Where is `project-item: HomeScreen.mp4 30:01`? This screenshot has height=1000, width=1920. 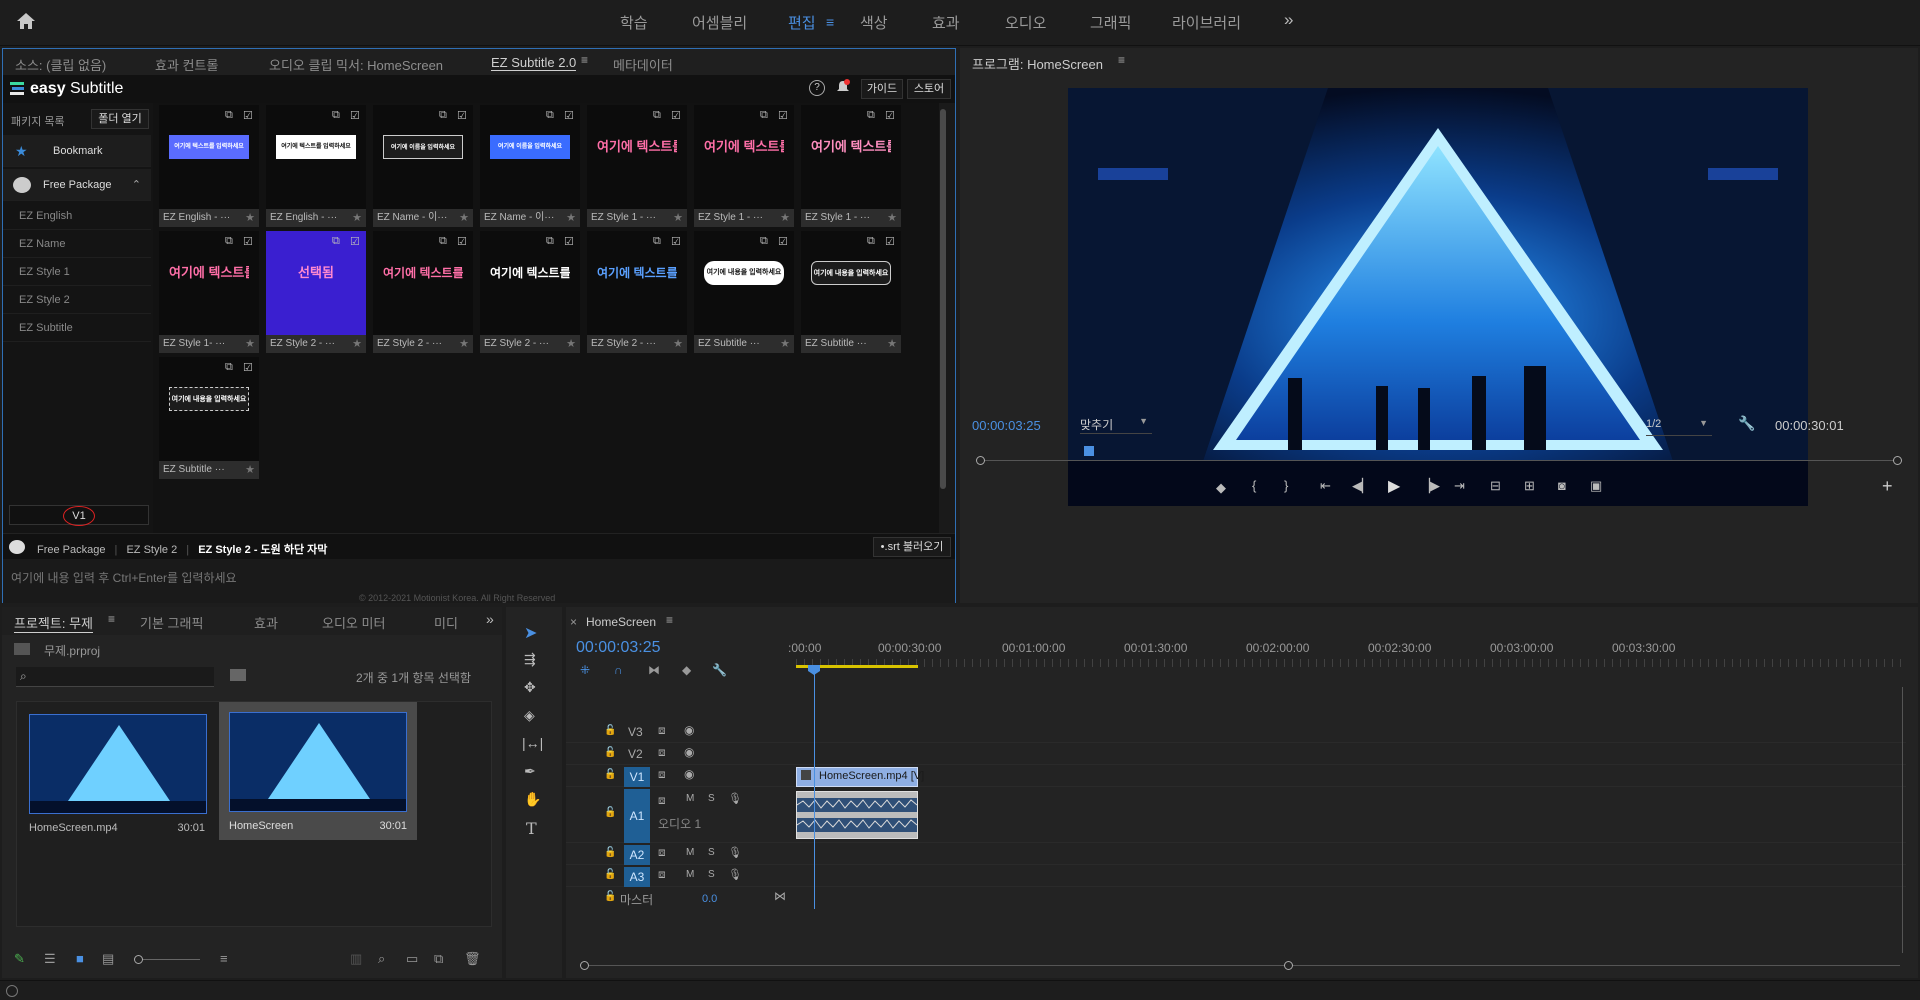
project-item: HomeScreen.mp4 30:01 is located at coordinates (118, 774).